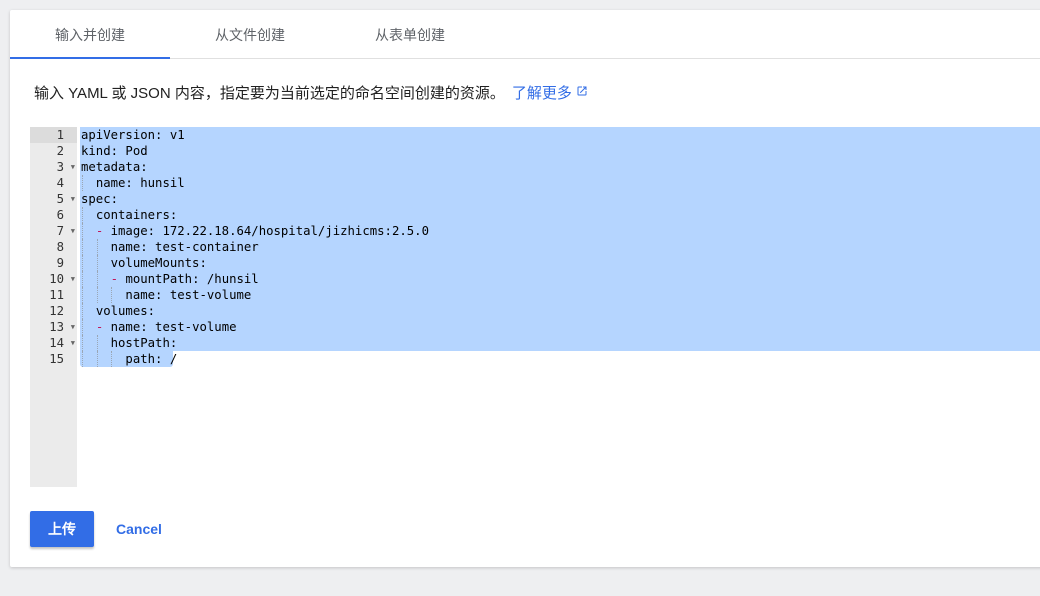 This screenshot has height=596, width=1040. I want to click on description-text: 输入 YAML 或 JSON 内容，指定要为当前选定的命名空间创建的资源。, so click(269, 93).